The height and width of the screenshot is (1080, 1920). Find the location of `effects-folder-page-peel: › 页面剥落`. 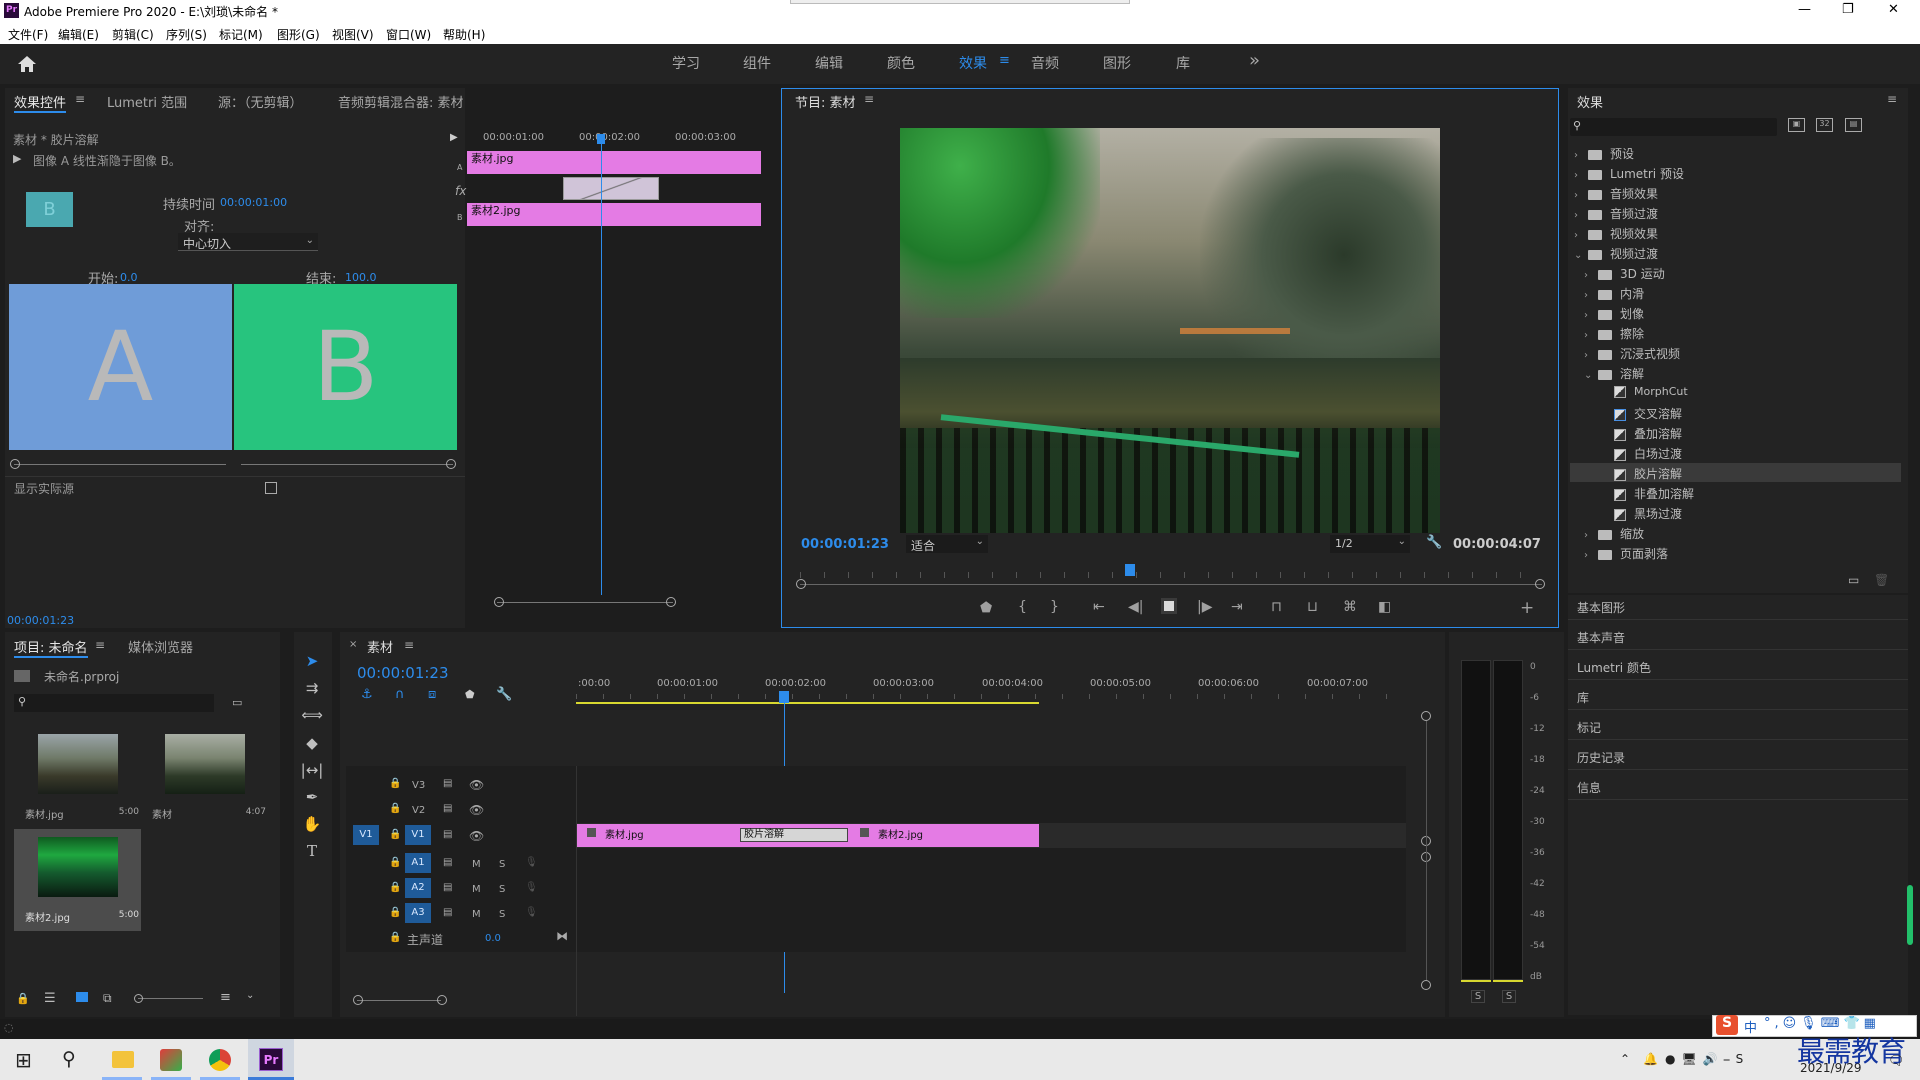

effects-folder-page-peel: › 页面剥落 is located at coordinates (1626, 553).